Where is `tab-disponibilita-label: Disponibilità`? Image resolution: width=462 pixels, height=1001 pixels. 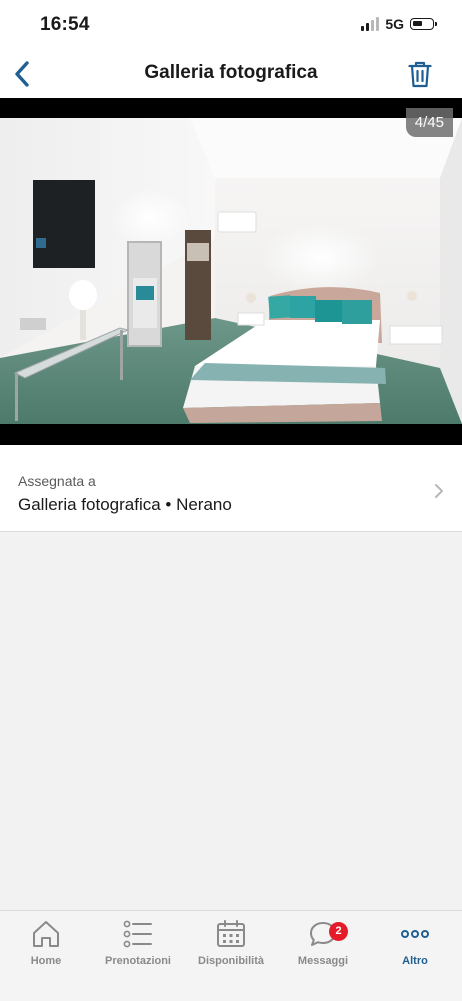
tab-disponibilita-label: Disponibilità is located at coordinates (231, 961).